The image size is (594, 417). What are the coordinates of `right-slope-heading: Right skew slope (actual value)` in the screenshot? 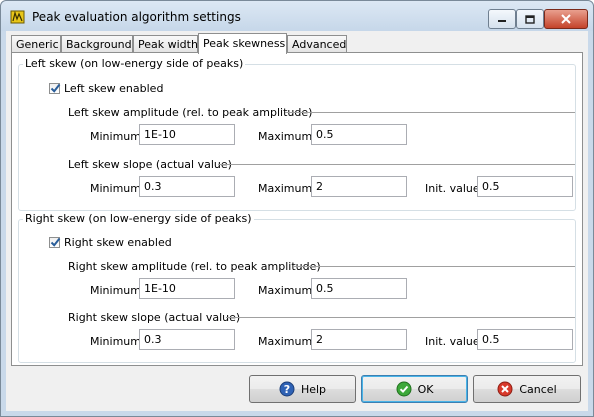 It's located at (154, 317).